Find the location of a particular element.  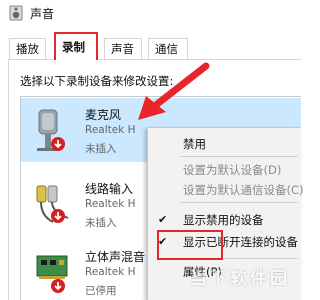

menu-item-set-default: 设置为默认设备(D) is located at coordinates (225, 170).